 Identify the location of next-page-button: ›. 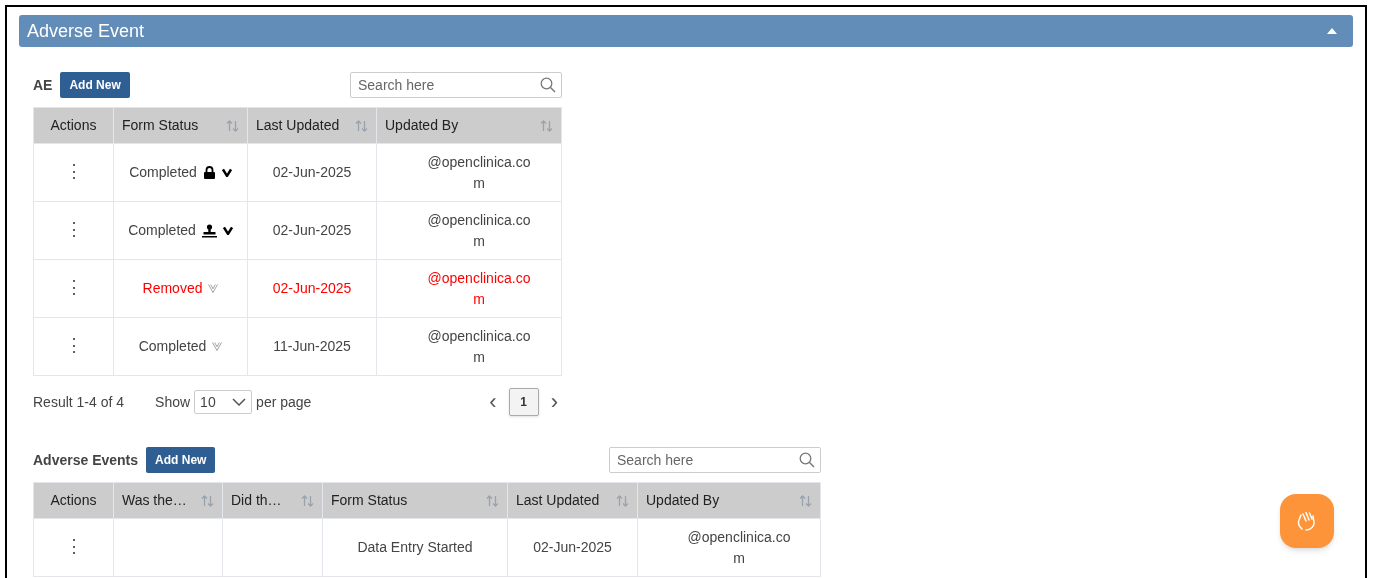
(554, 402).